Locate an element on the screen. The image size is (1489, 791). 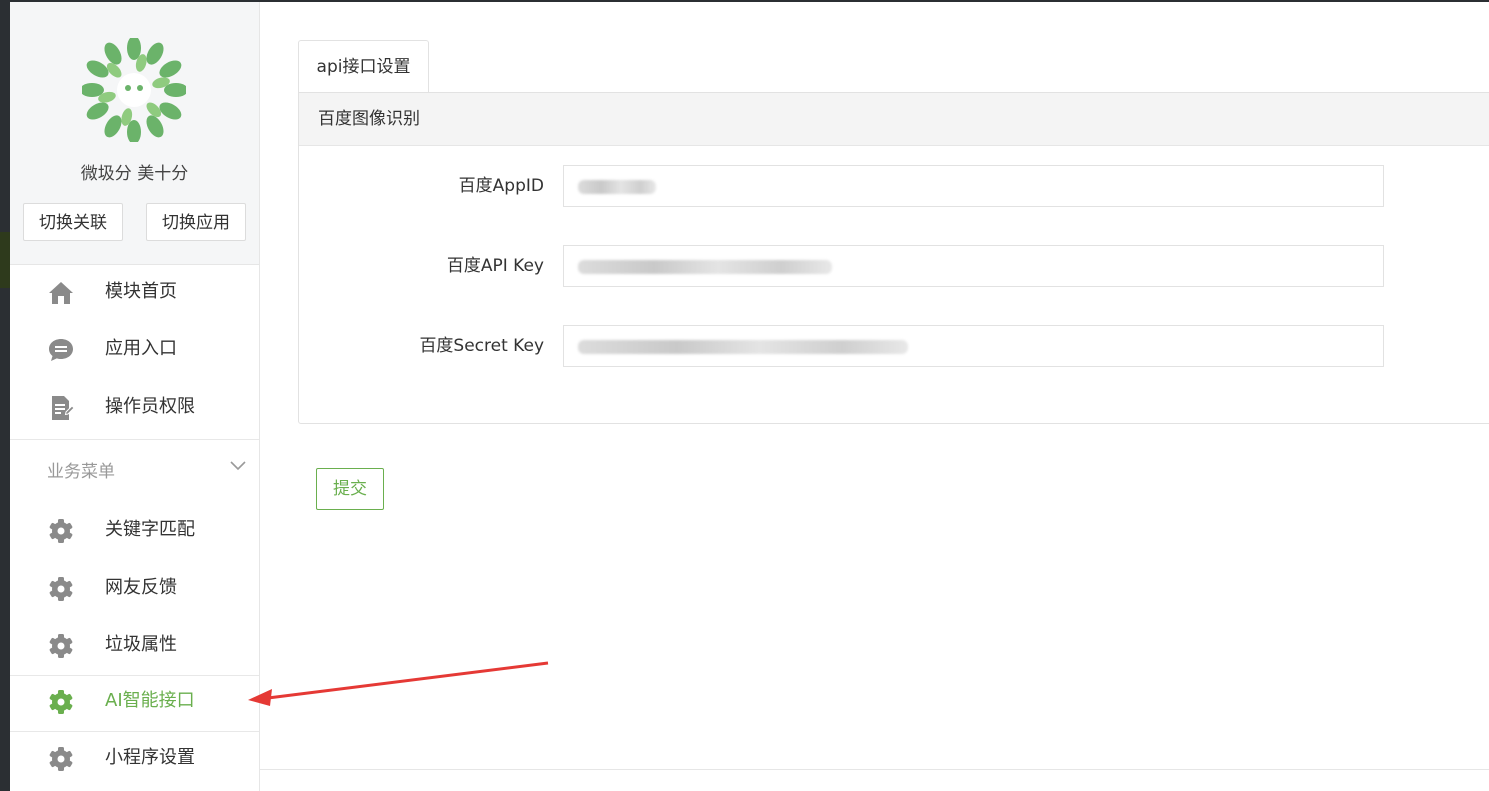
secret-key-label: 百度Secret Key is located at coordinates (481, 346).